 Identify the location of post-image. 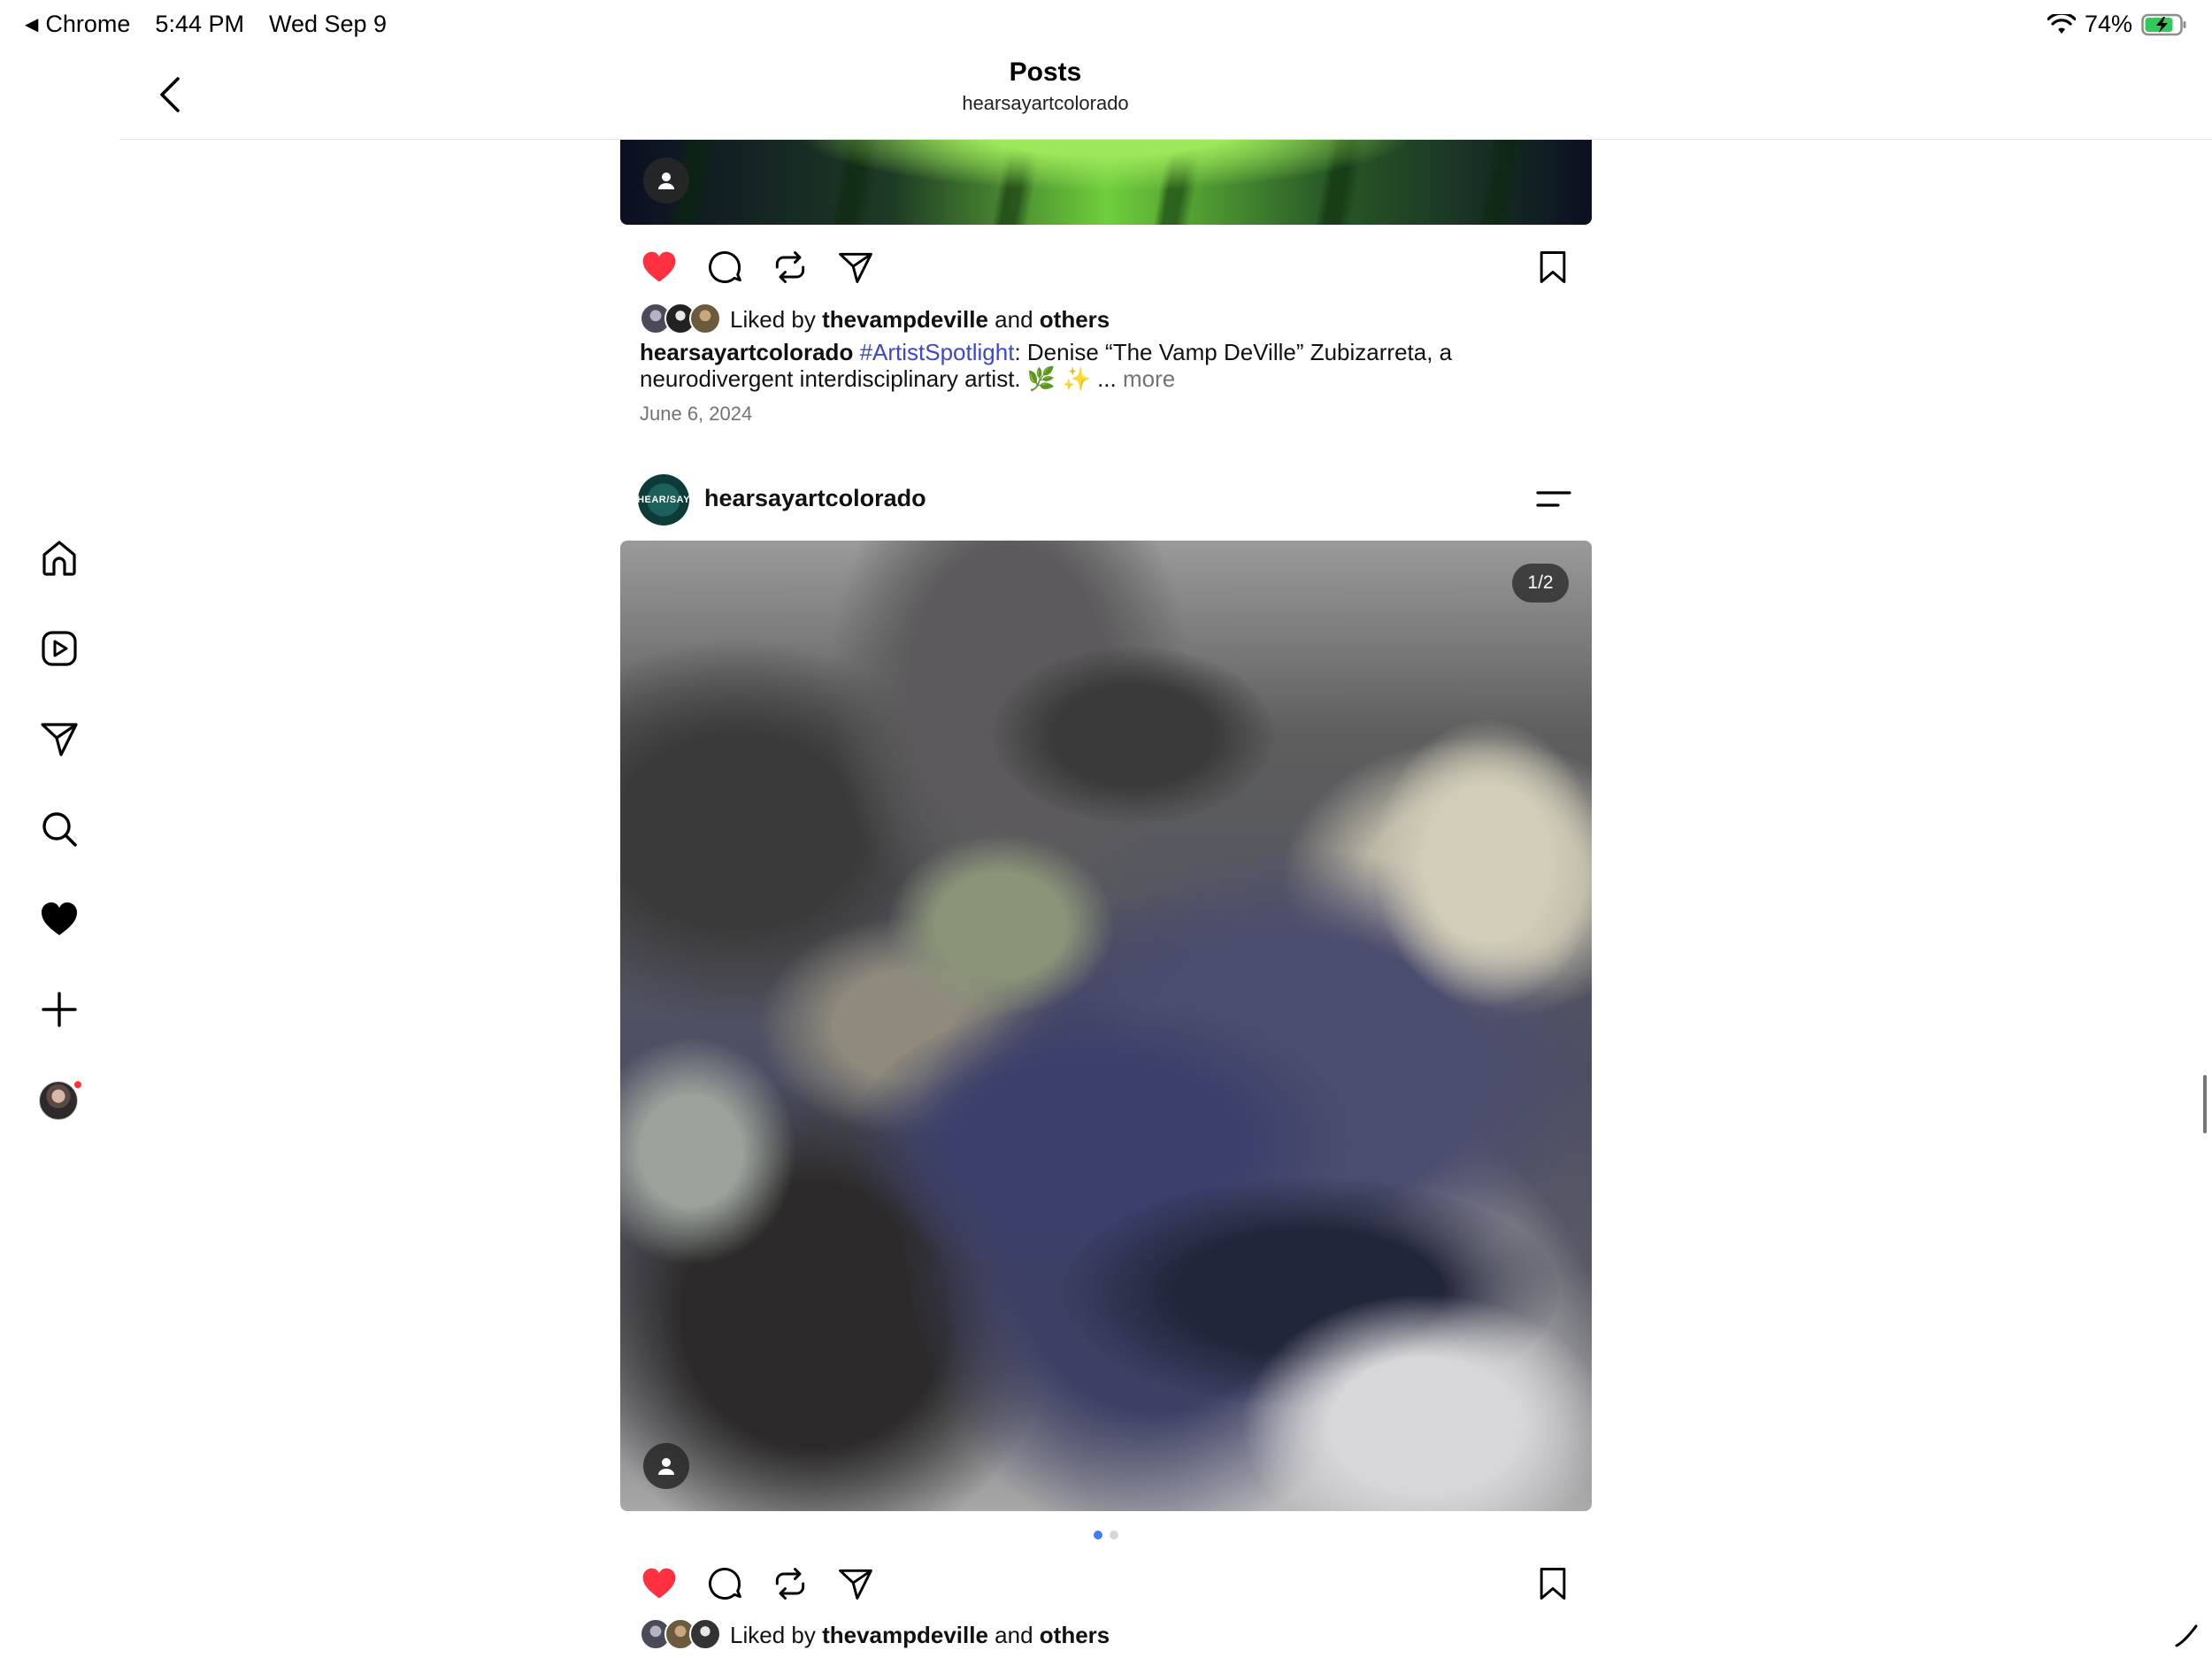
(1106, 182).